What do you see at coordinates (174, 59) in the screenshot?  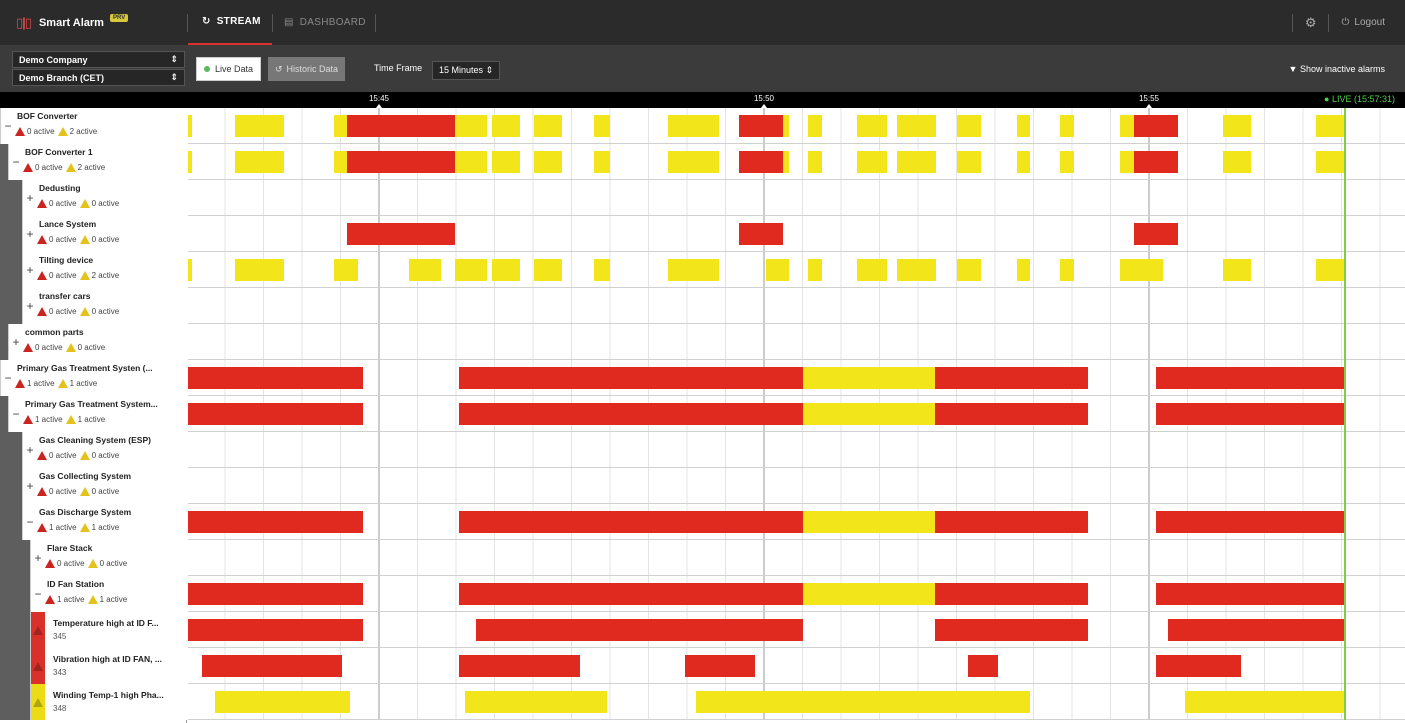 I see `select-arrows-icon: ⇕` at bounding box center [174, 59].